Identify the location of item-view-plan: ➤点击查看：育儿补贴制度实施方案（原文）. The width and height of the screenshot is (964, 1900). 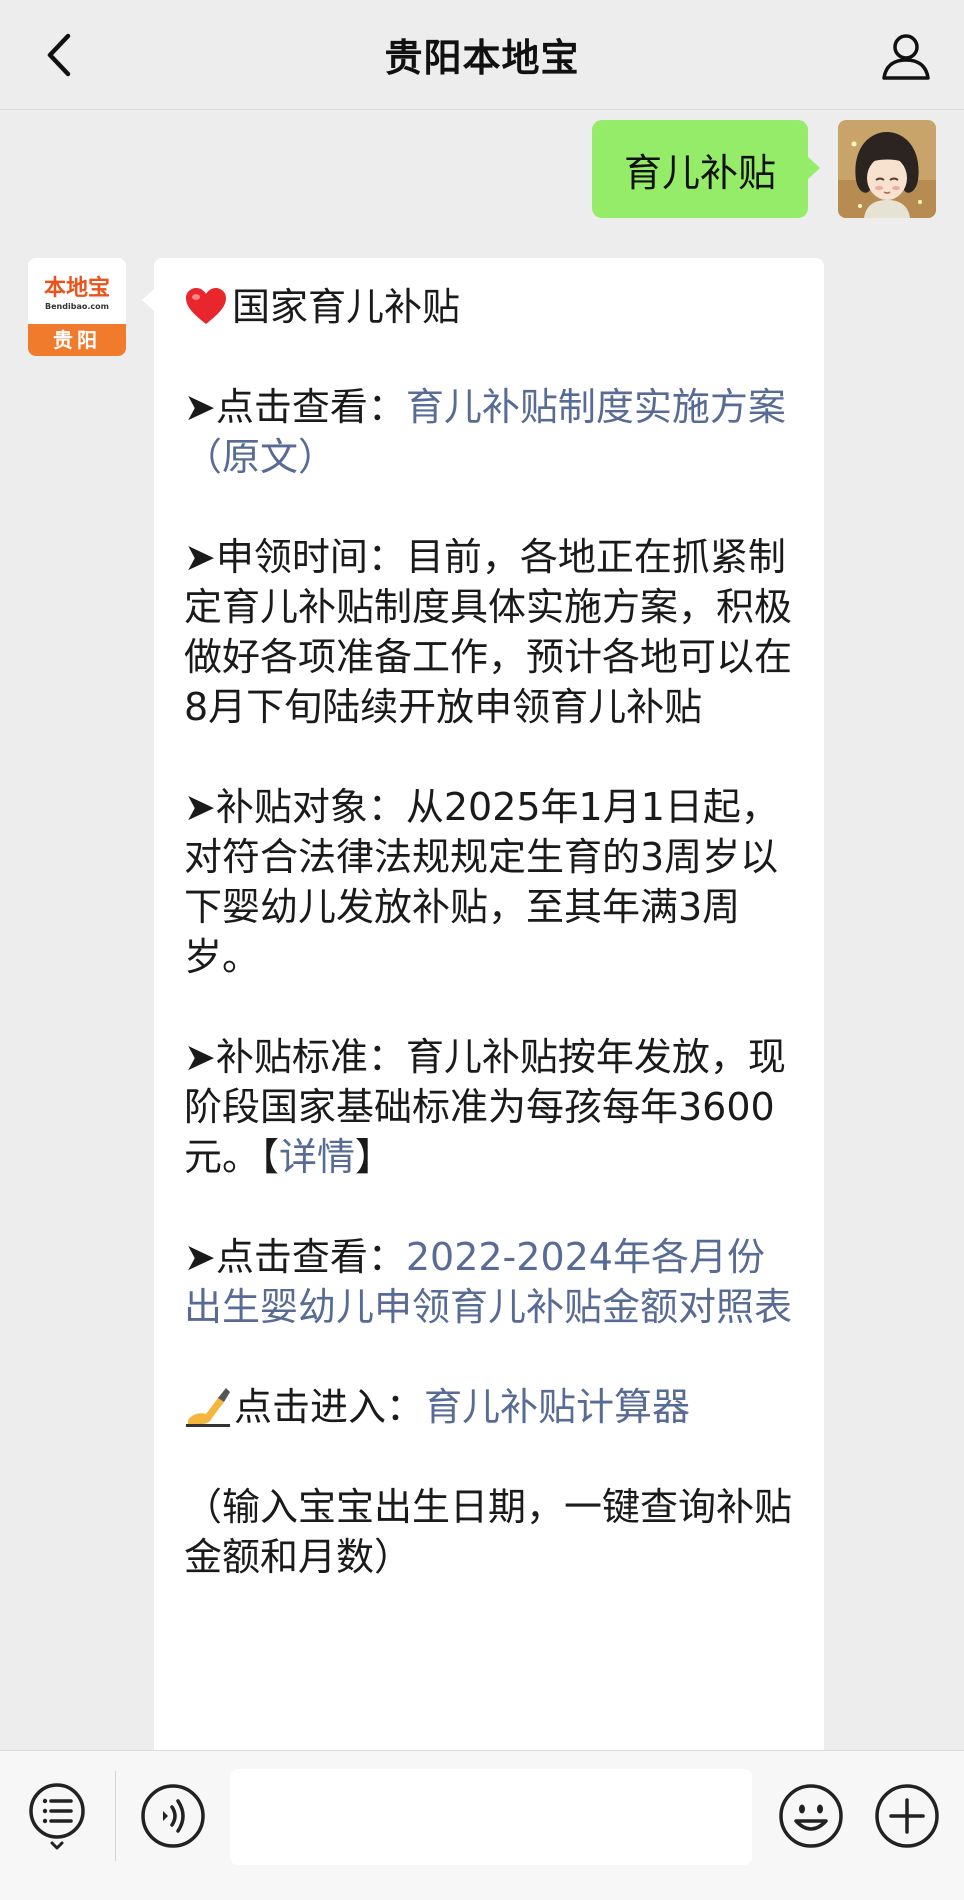
(488, 432).